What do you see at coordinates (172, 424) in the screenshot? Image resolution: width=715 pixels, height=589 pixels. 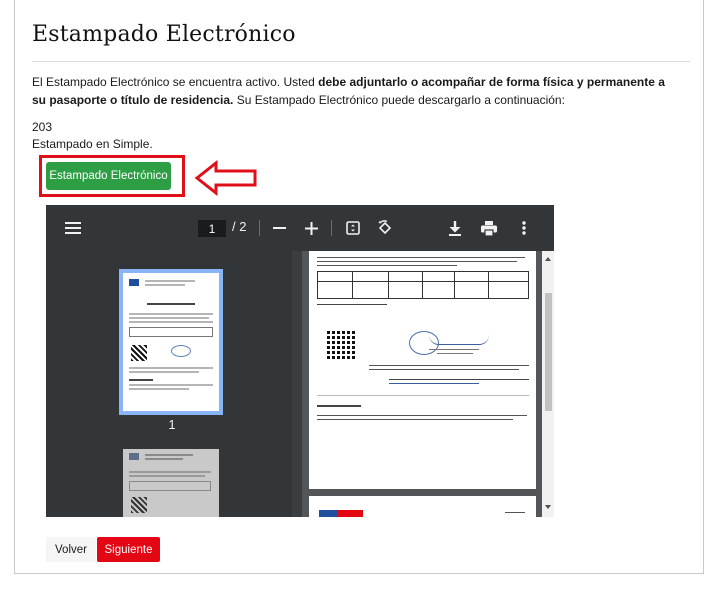 I see `thumbnail-1-label: 1` at bounding box center [172, 424].